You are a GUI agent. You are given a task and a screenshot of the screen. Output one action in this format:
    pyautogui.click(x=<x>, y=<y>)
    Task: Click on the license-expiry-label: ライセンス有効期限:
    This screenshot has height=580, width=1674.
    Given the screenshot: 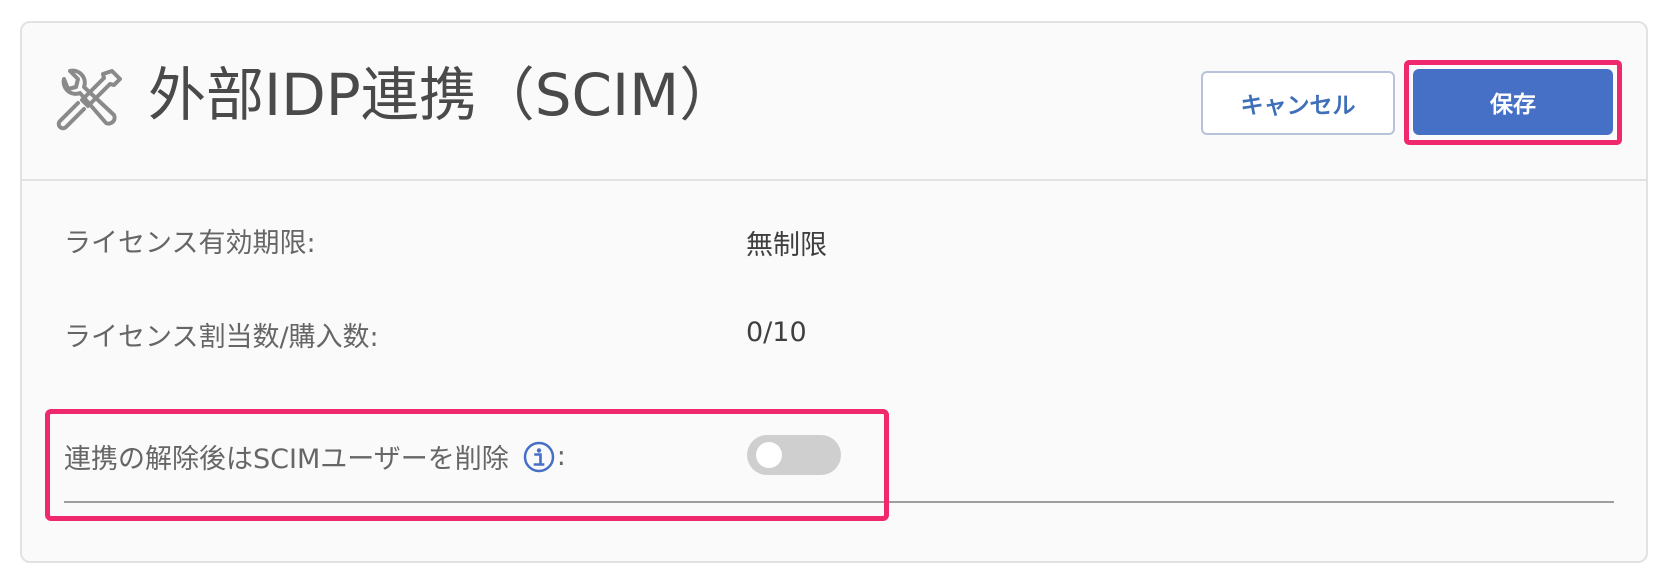 What is the action you would take?
    pyautogui.click(x=190, y=243)
    